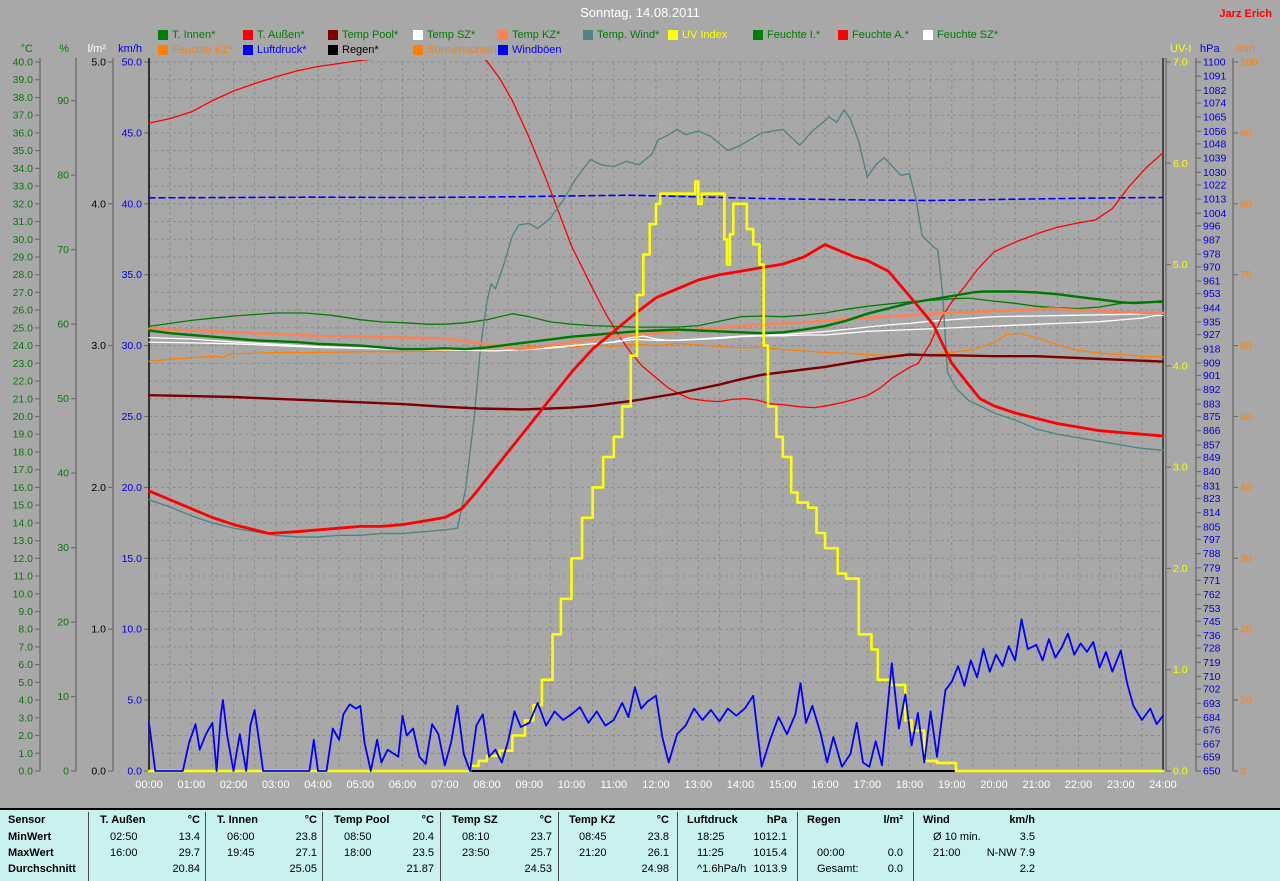  What do you see at coordinates (98, 204) in the screenshot?
I see `axis-tick-label-lm2: 4.0` at bounding box center [98, 204].